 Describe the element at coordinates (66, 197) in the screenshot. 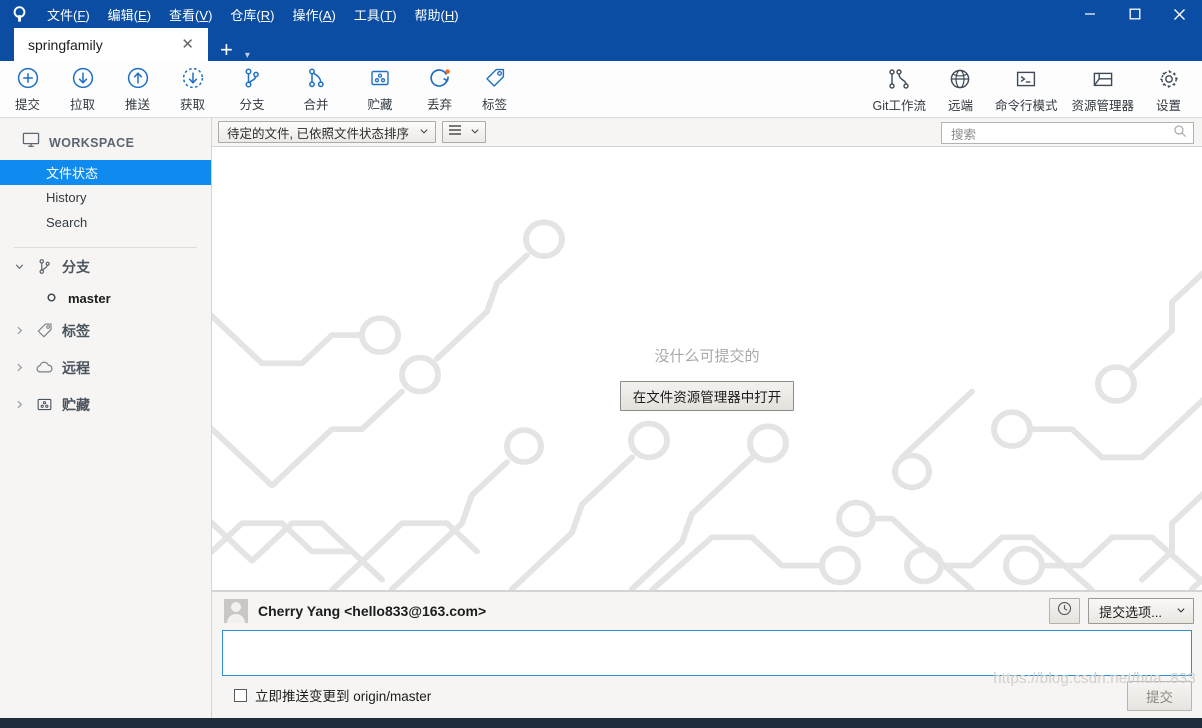

I see `sidebar-item-history-label: History` at that location.